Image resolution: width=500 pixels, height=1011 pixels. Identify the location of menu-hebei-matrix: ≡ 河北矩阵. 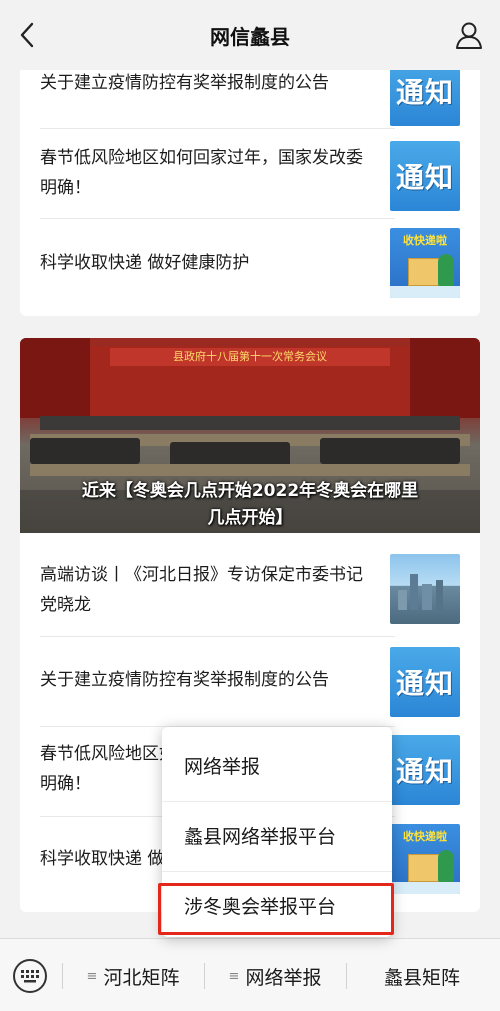
(133, 976).